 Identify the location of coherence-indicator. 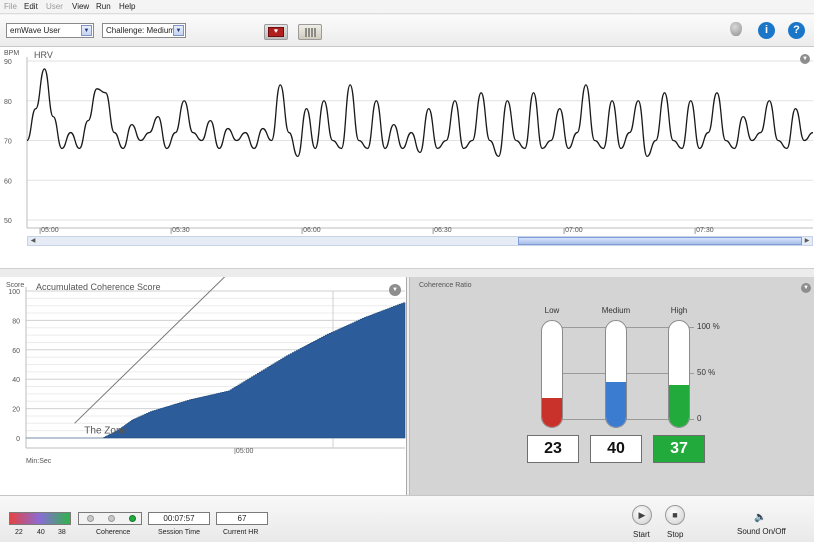
(110, 518).